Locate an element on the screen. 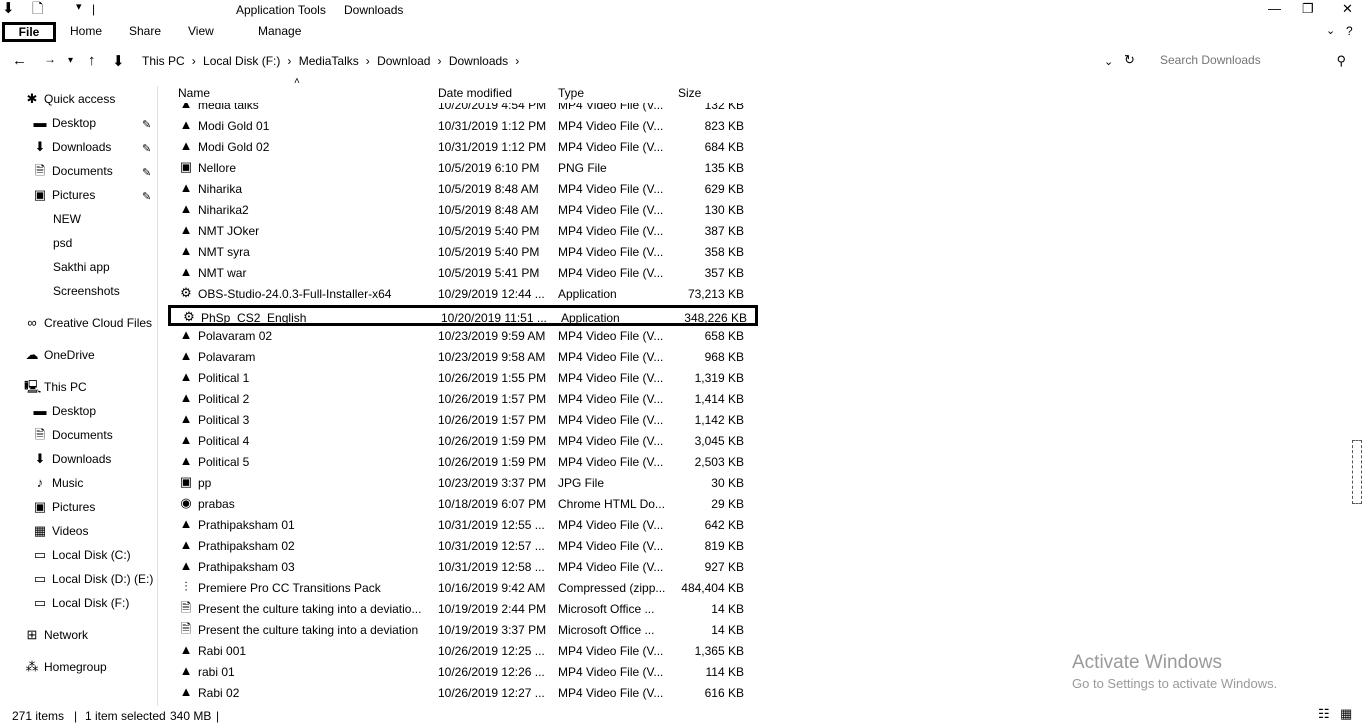  large-icons-view-icon: ▦ is located at coordinates (1346, 713).